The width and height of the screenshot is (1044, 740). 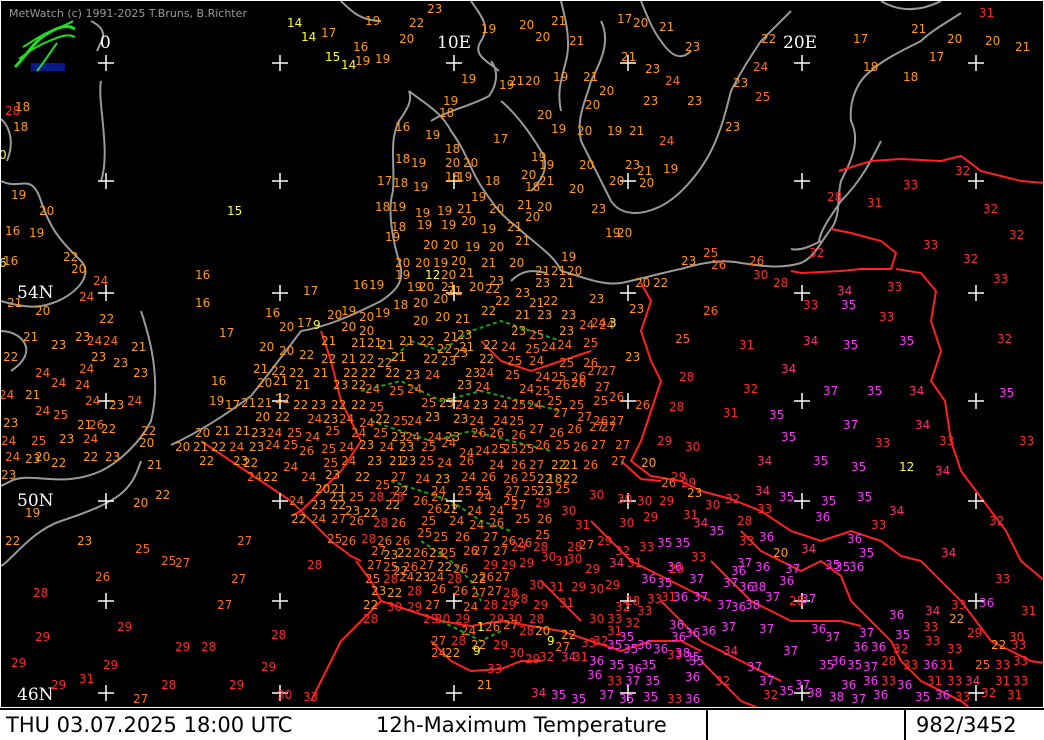 I want to click on station-temperature: 14, so click(x=295, y=23).